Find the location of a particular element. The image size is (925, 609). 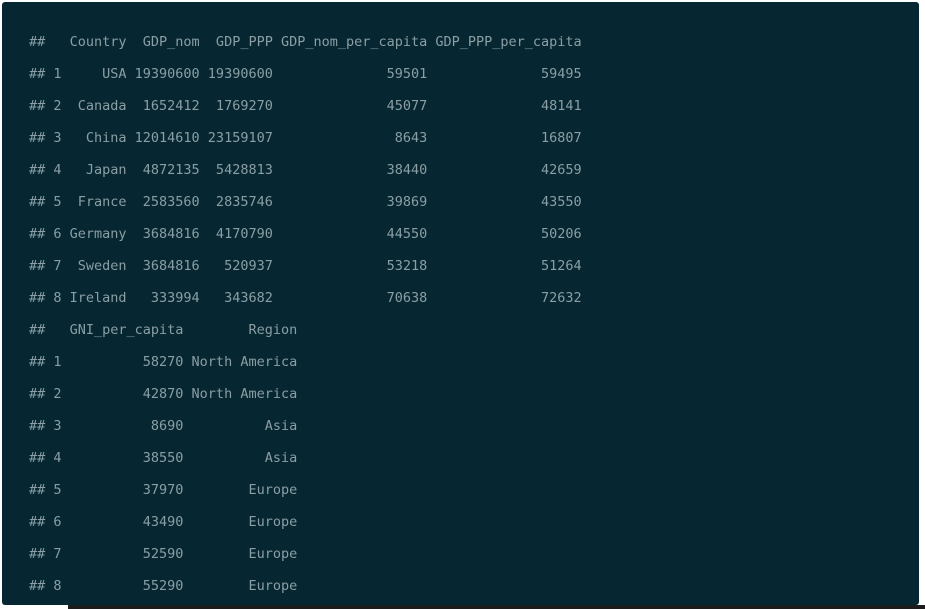

output-line-header-2: ## GNI_per_capita Region is located at coordinates (163, 330).